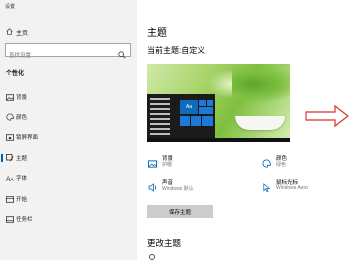  What do you see at coordinates (306, 164) in the screenshot?
I see `theme-color-setting: 颜色 绿色` at bounding box center [306, 164].